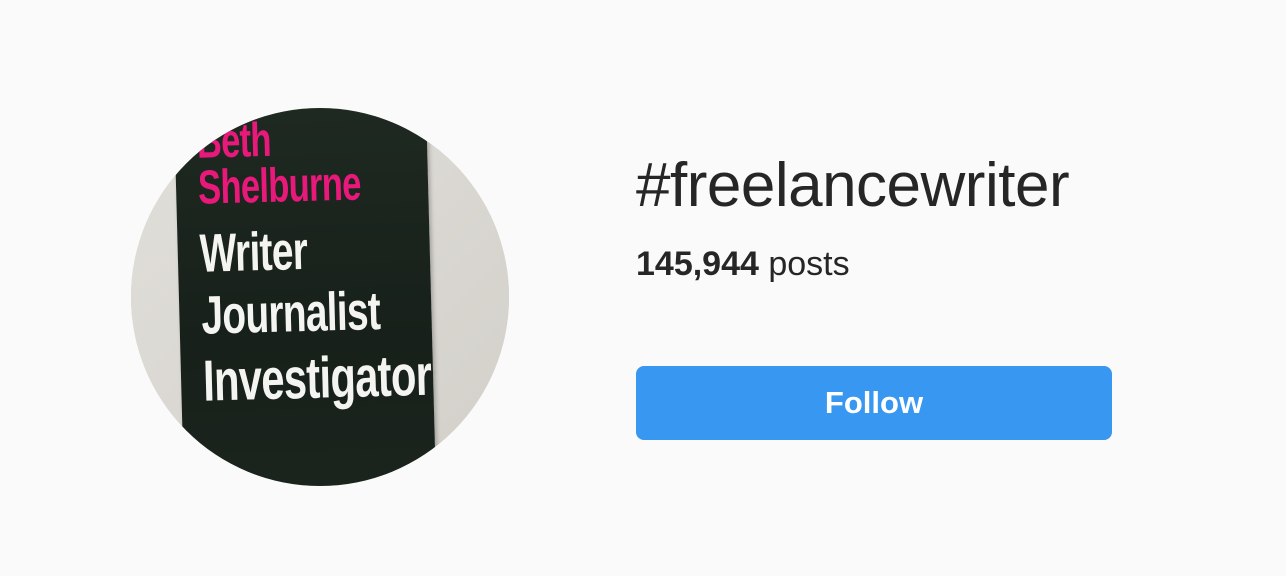 The width and height of the screenshot is (1286, 576). I want to click on hashtag-title: #freelancewriter, so click(853, 185).